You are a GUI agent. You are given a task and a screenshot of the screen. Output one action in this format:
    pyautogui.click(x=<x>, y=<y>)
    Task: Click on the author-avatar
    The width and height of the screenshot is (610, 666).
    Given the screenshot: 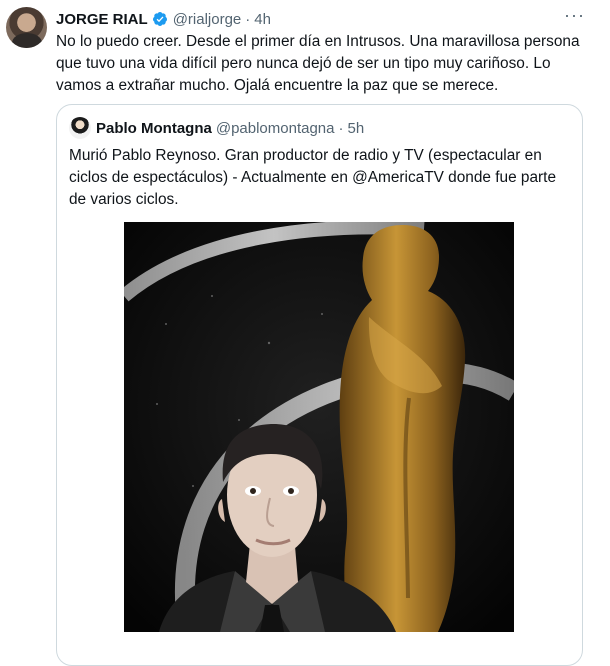 What is the action you would take?
    pyautogui.click(x=26, y=27)
    